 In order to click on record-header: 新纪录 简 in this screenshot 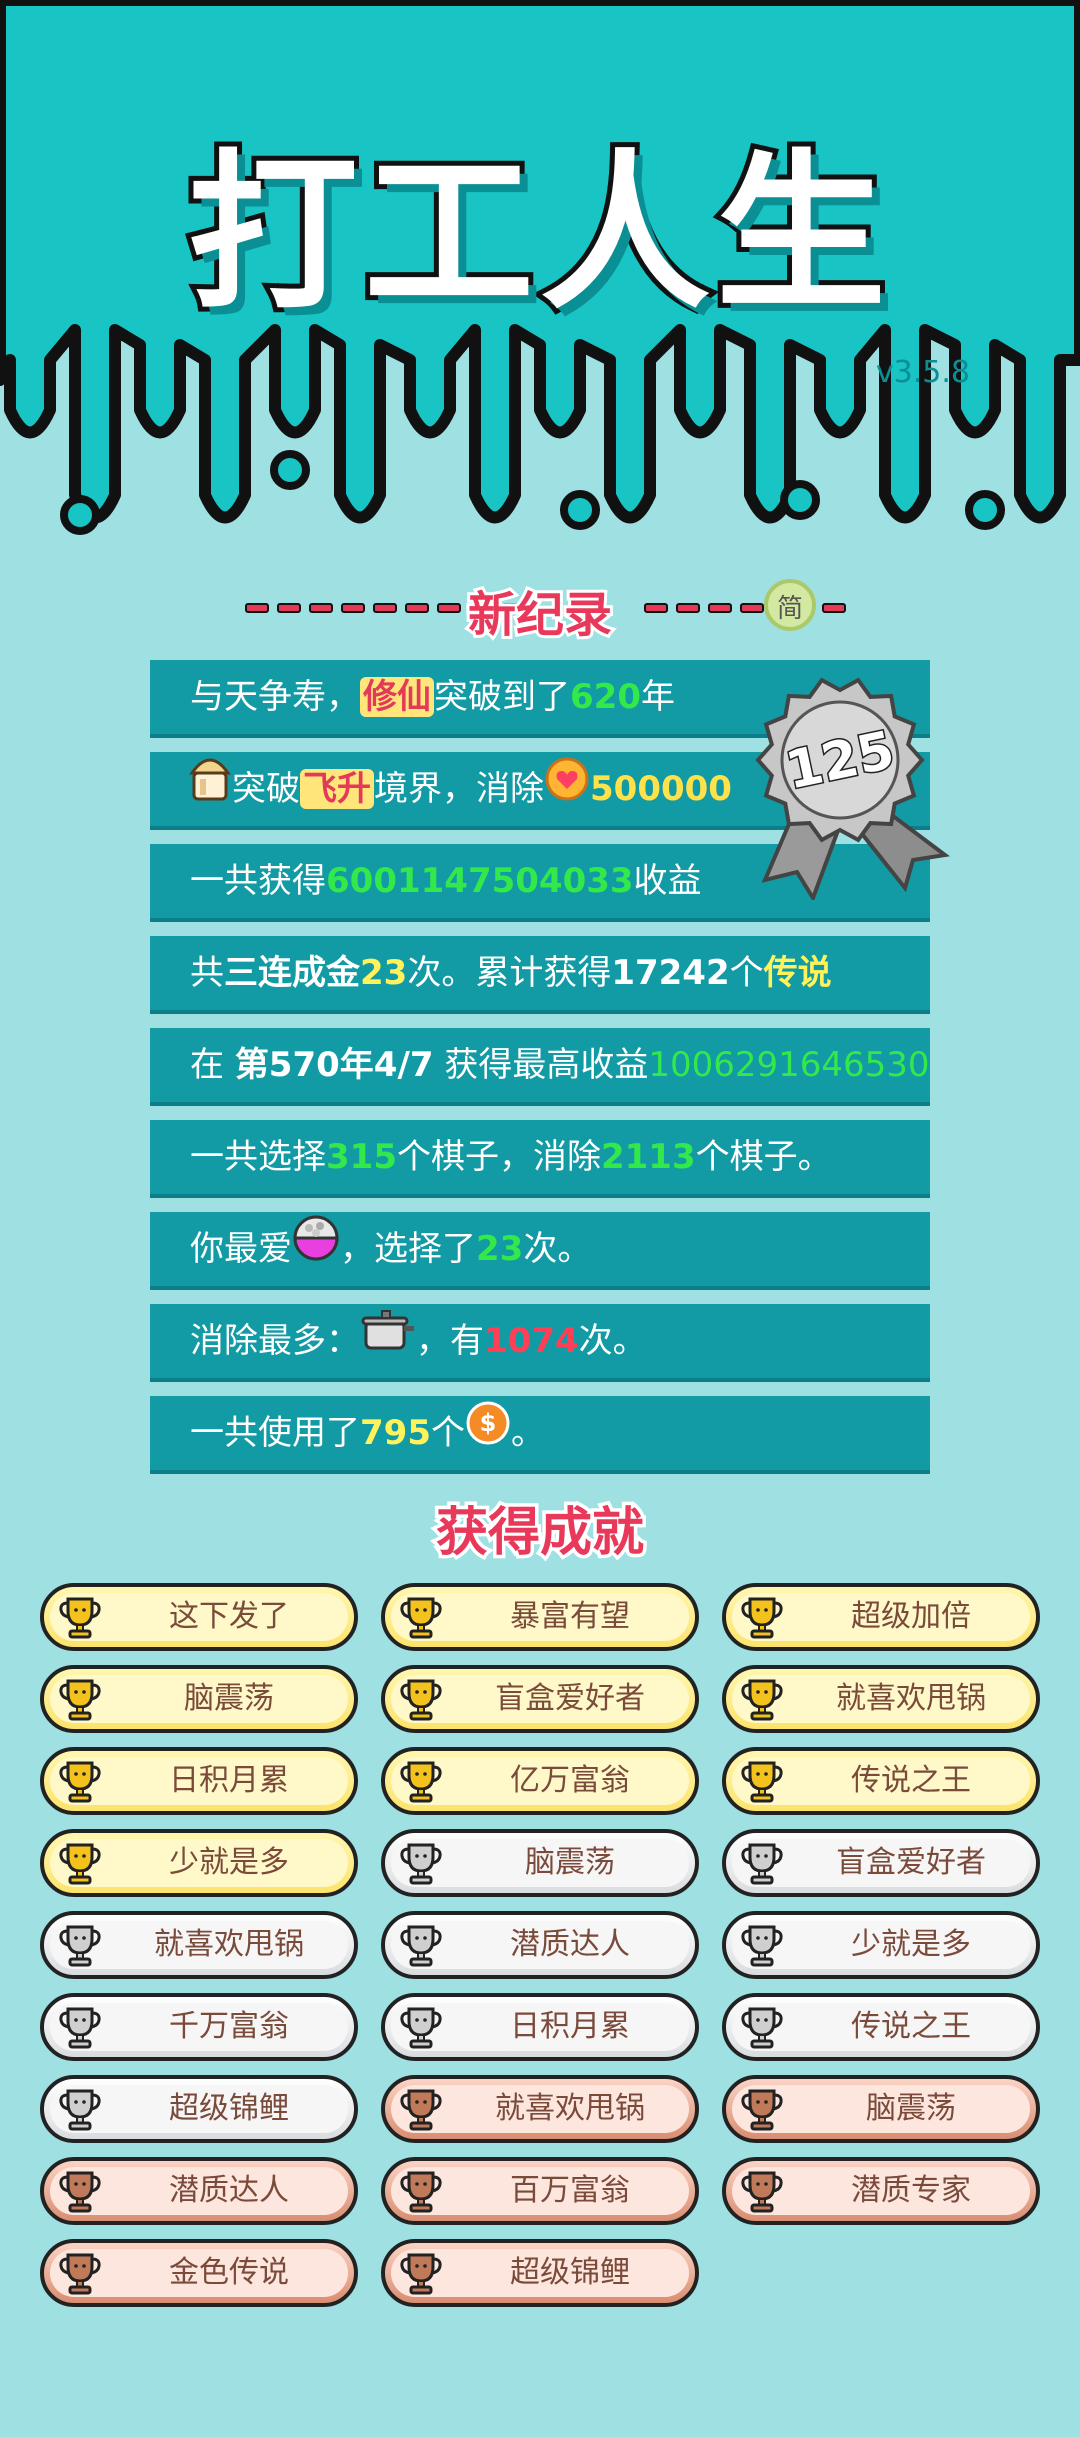, I will do `click(540, 610)`.